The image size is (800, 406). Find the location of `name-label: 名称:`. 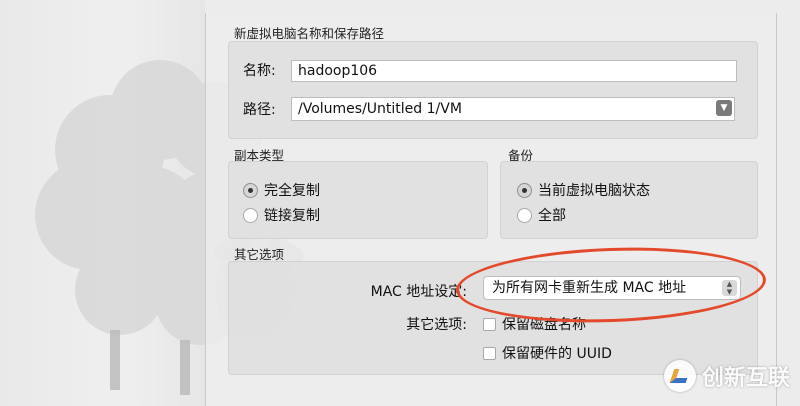

name-label: 名称: is located at coordinates (259, 71).